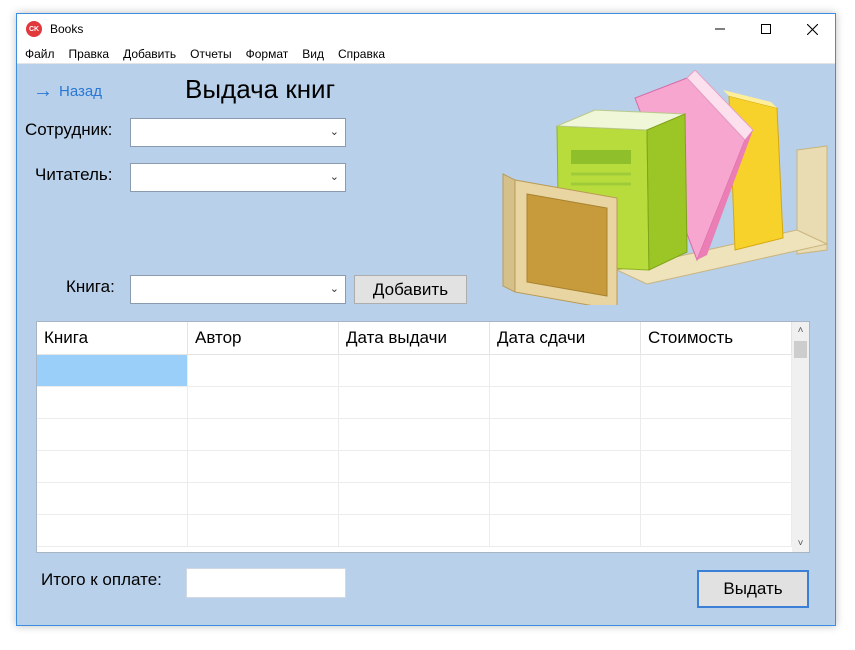 This screenshot has width=855, height=650. I want to click on total-field, so click(266, 583).